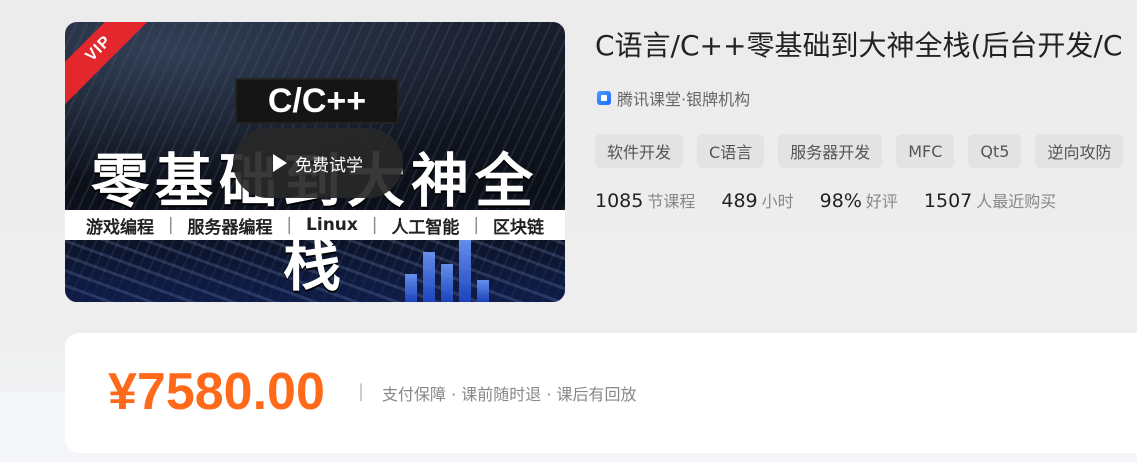 The height and width of the screenshot is (462, 1137). I want to click on tag-server-dev: 服务器开发, so click(830, 151).